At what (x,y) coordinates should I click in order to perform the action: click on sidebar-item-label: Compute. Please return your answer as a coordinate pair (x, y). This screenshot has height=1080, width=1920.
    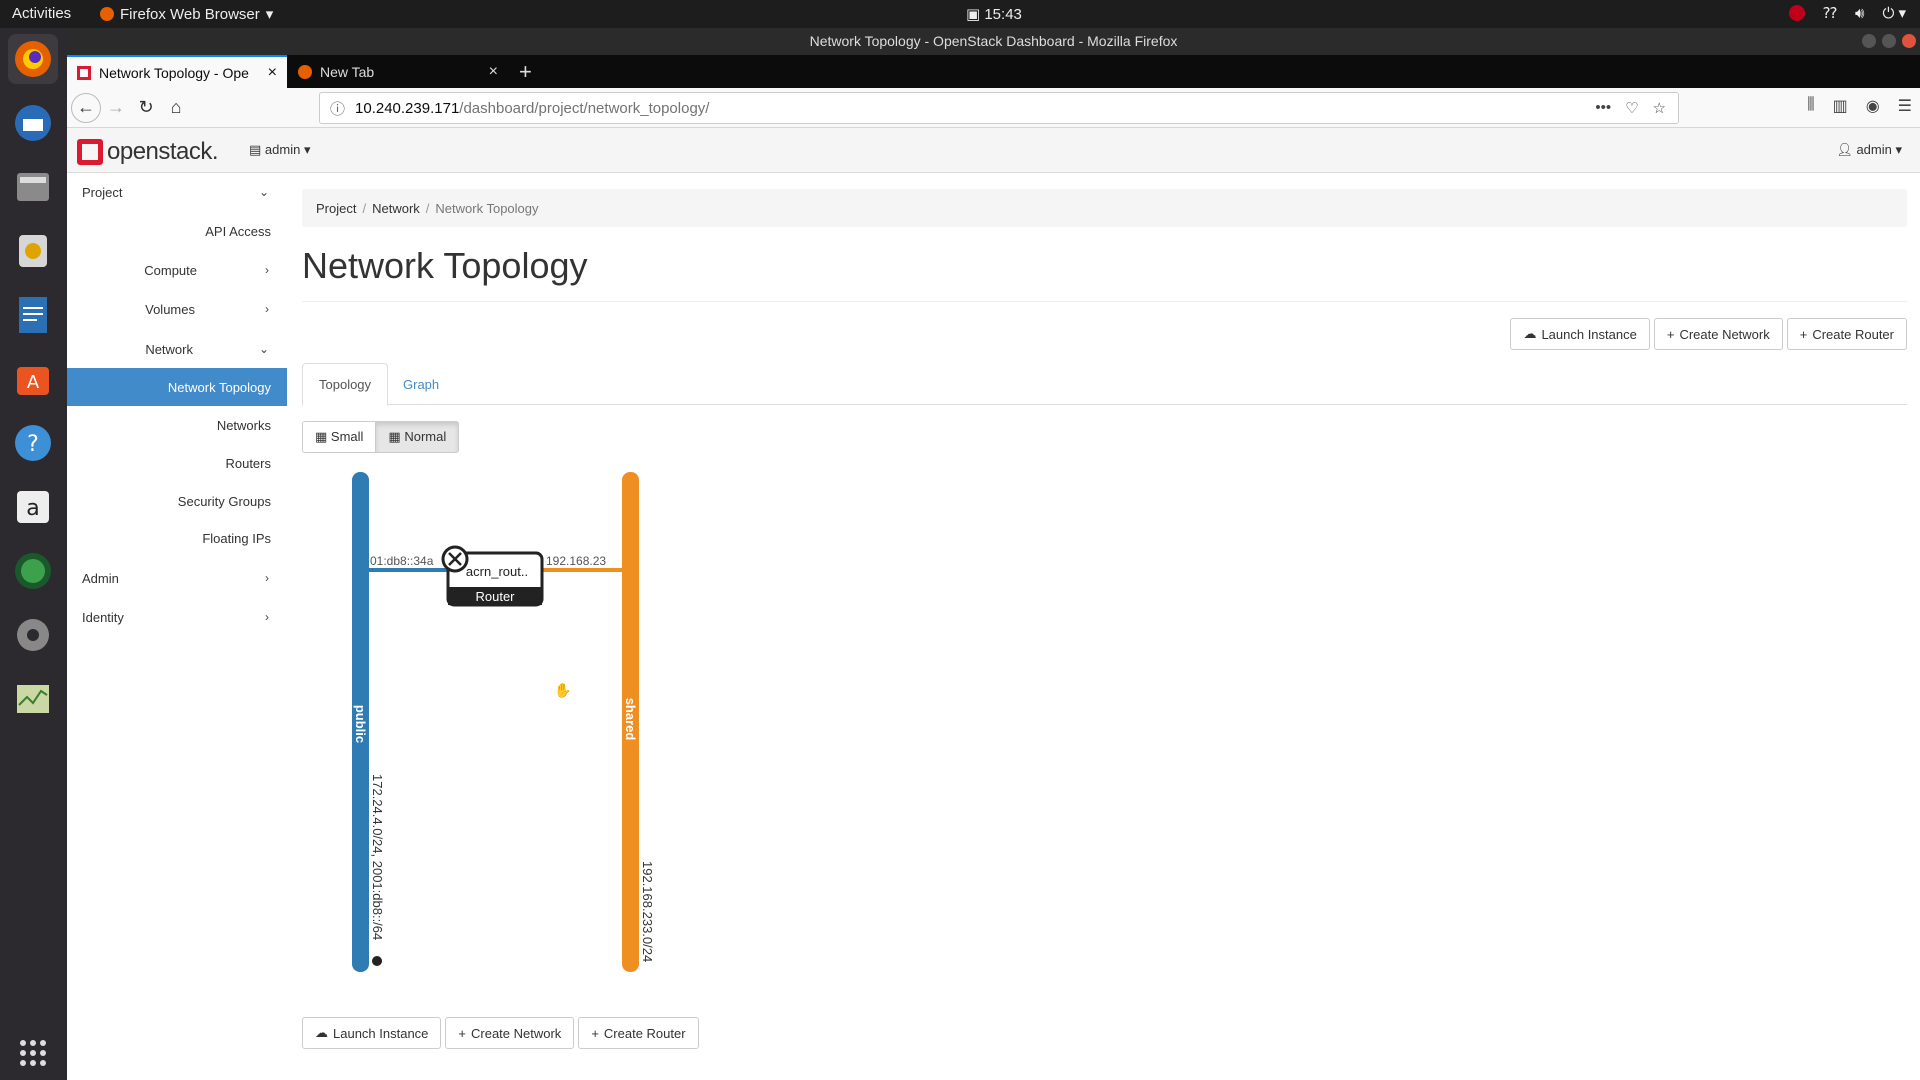
    Looking at the image, I should click on (170, 270).